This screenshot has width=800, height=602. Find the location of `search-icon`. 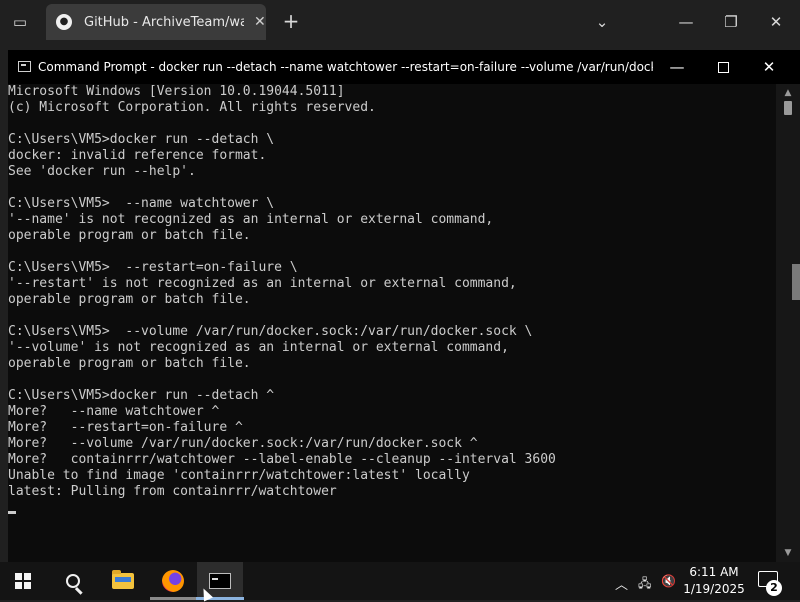

search-icon is located at coordinates (73, 581).